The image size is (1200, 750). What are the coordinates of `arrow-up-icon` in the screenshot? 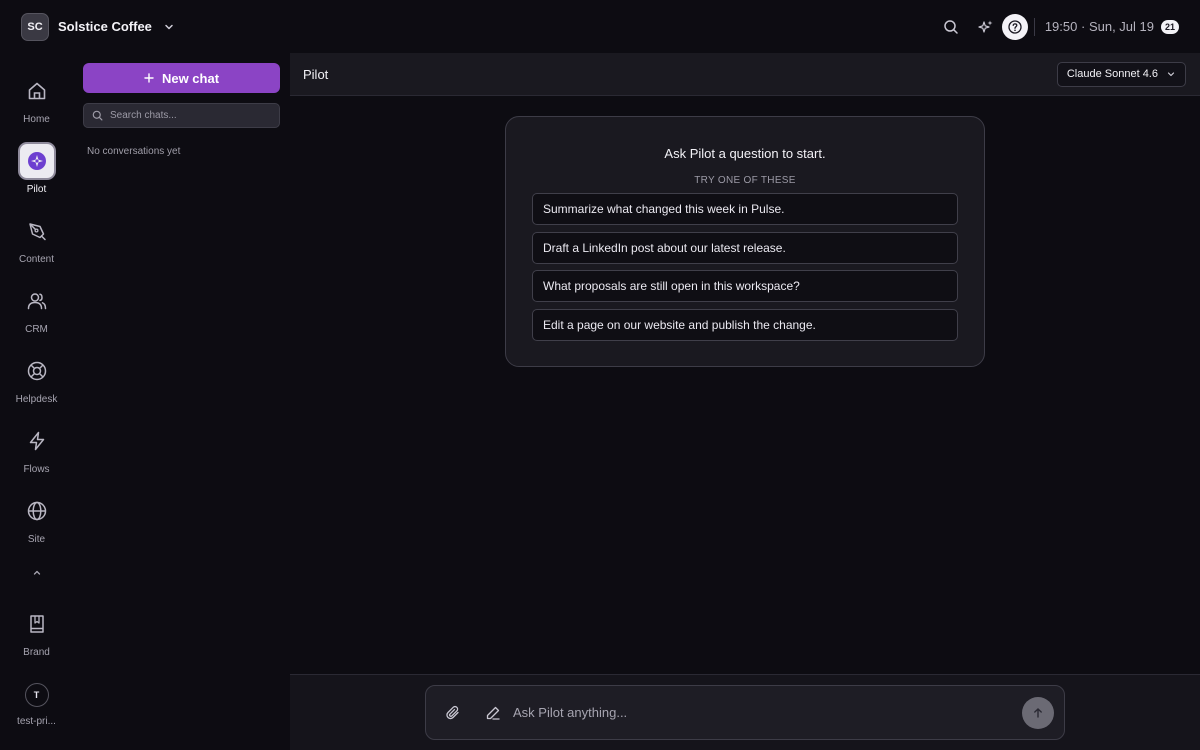 It's located at (1038, 713).